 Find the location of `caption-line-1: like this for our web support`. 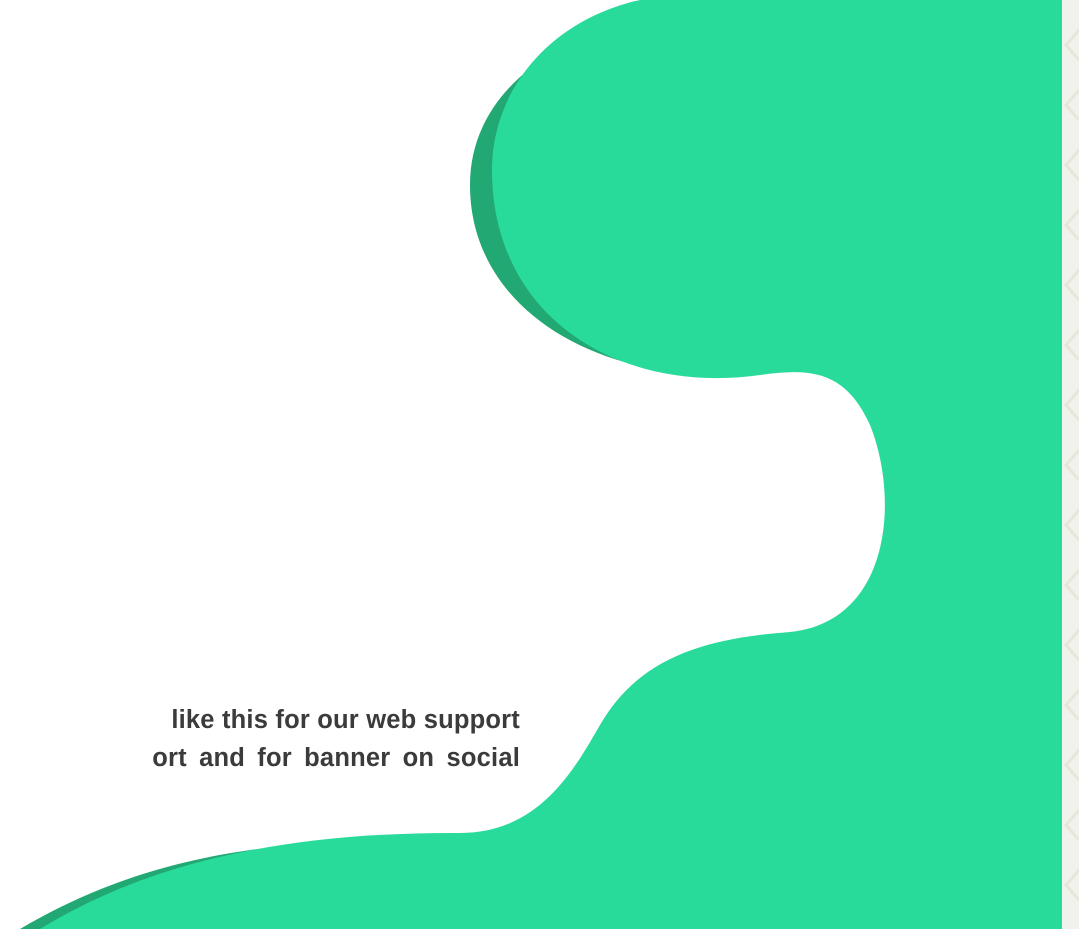

caption-line-1: like this for our web support is located at coordinates (345, 720).